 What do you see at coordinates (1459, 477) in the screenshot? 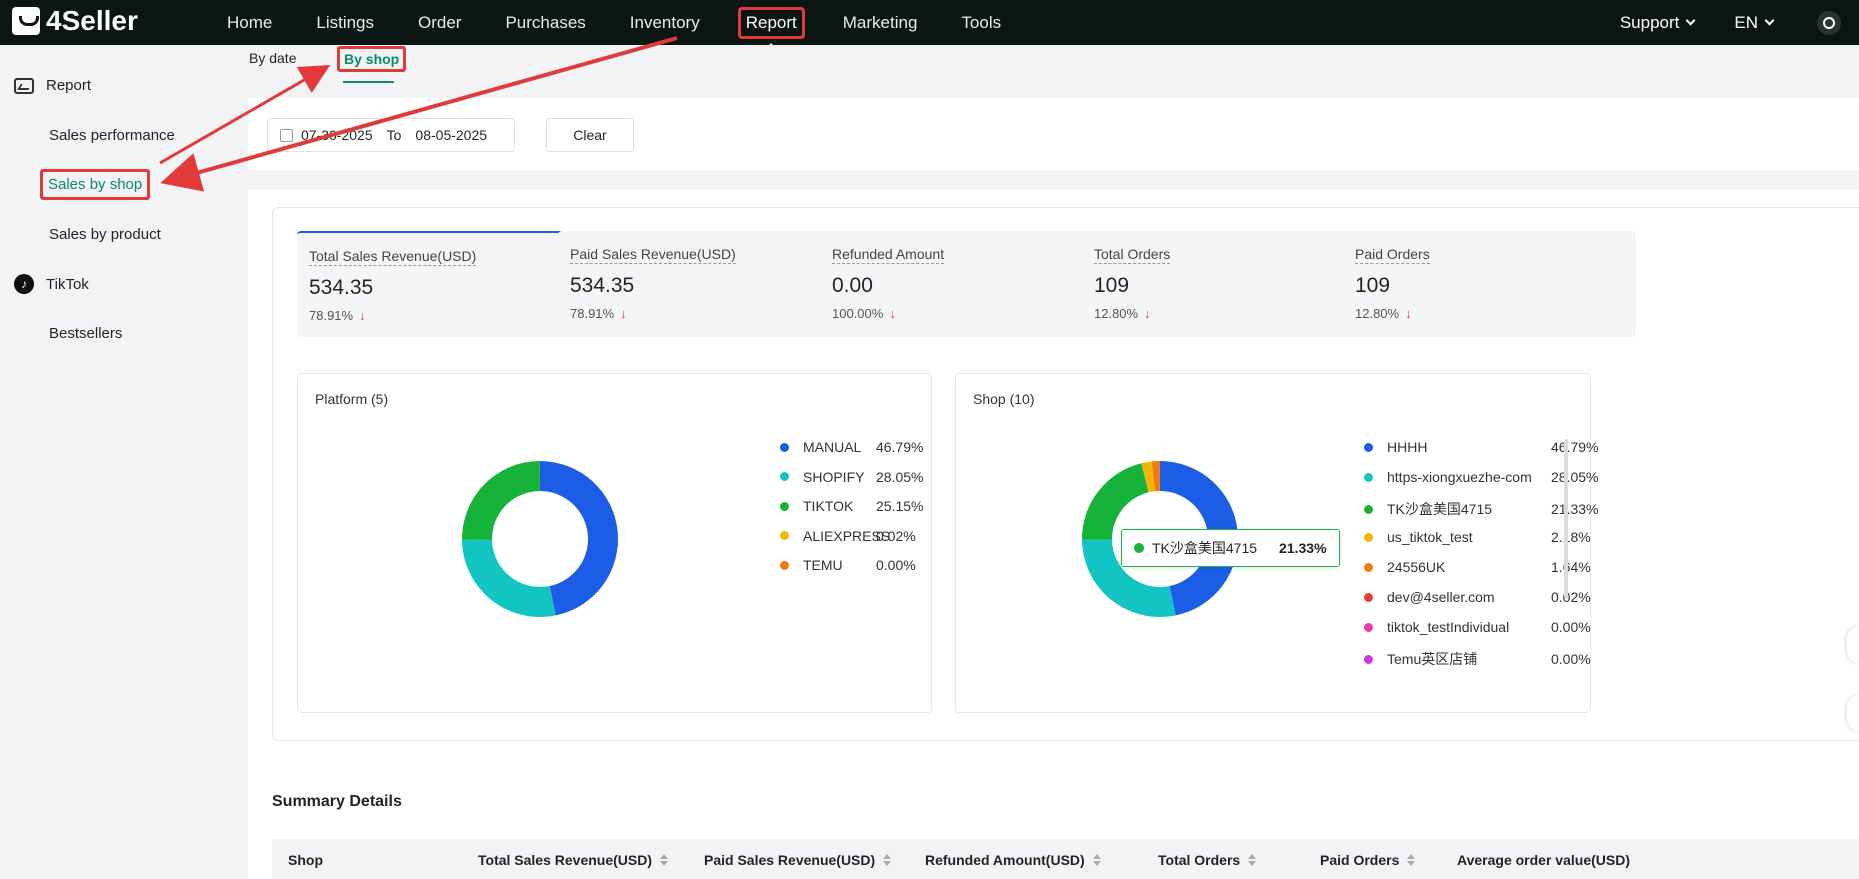
I see `legend-name: https-xiongxuezhe-com` at bounding box center [1459, 477].